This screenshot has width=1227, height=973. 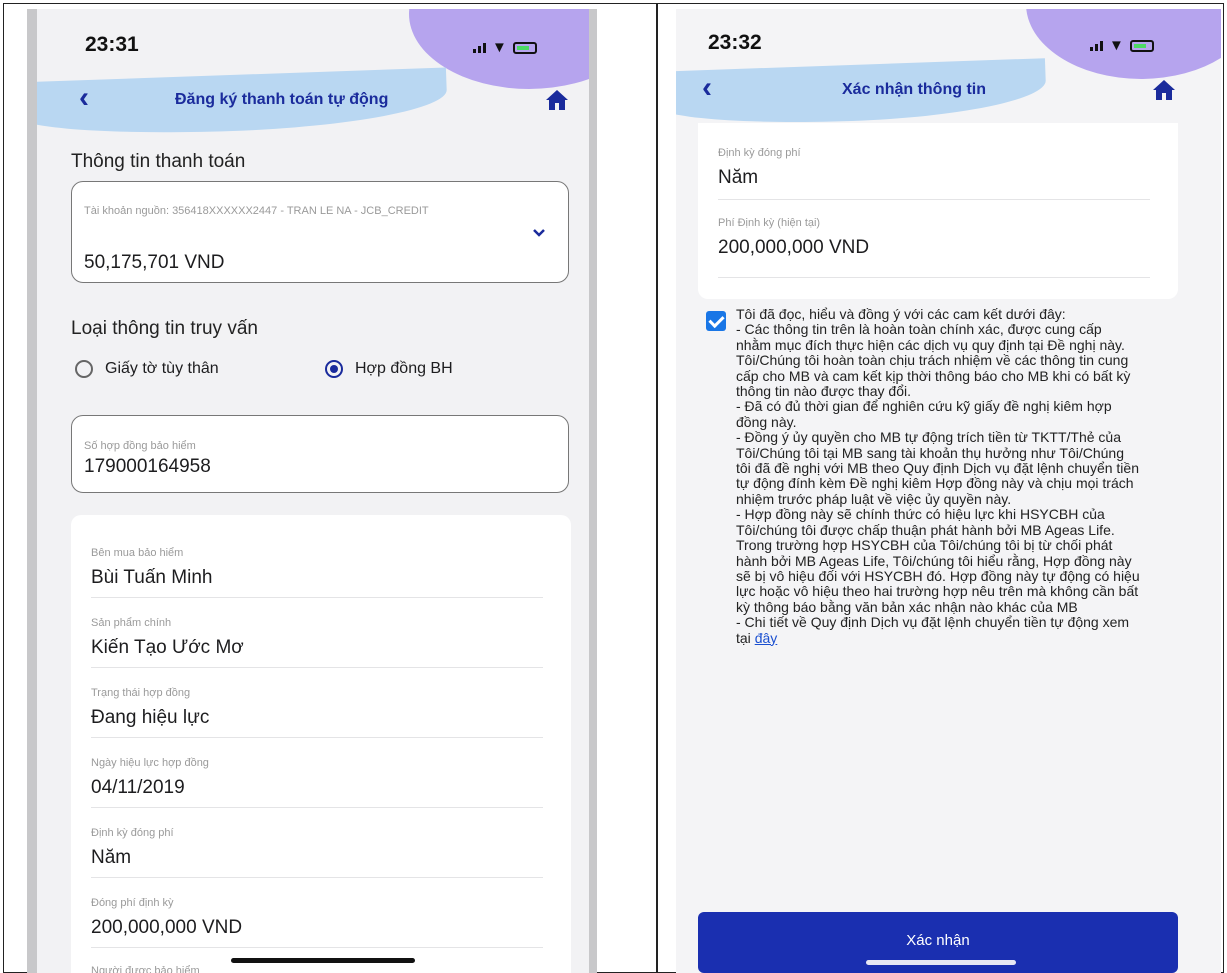 I want to click on terms-detail-link: đây, so click(x=766, y=638).